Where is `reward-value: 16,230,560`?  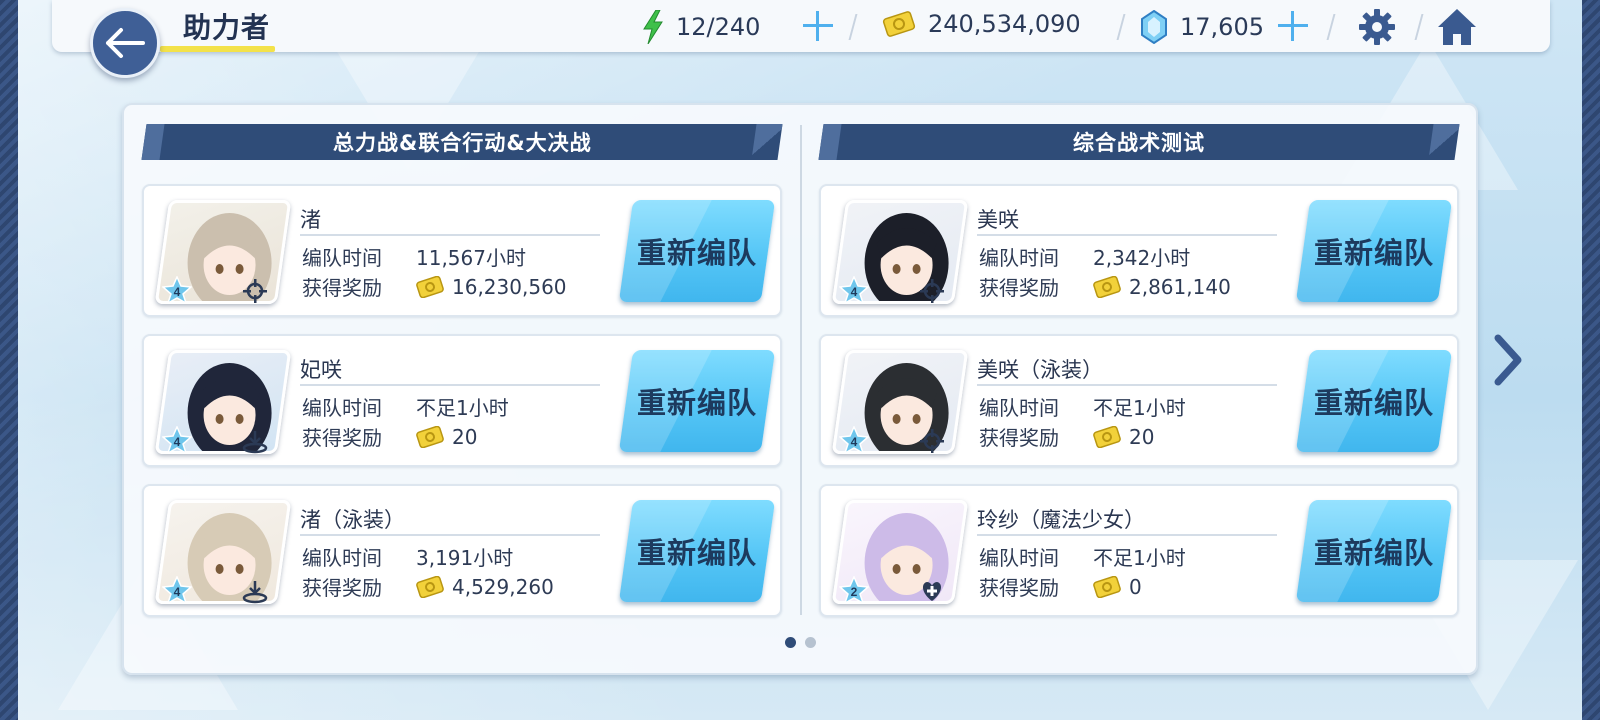
reward-value: 16,230,560 is located at coordinates (509, 286).